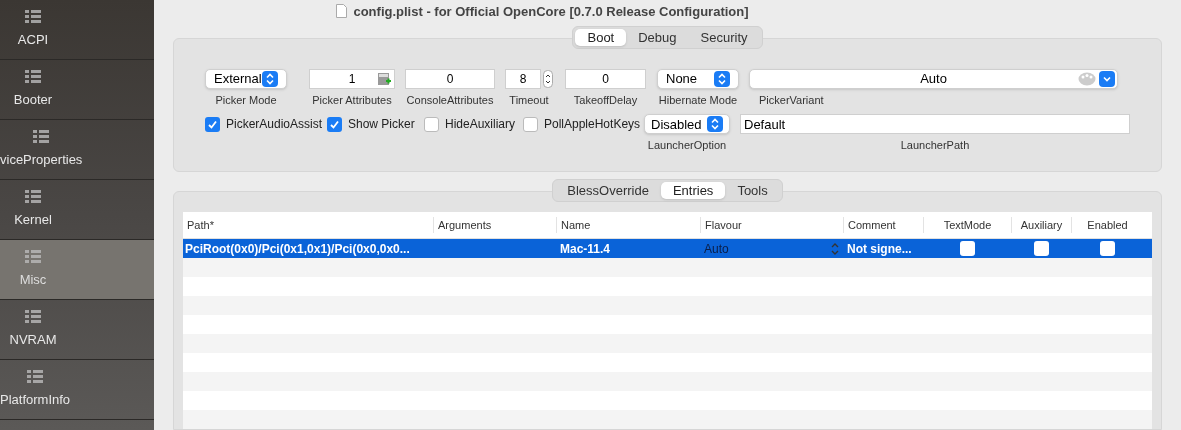 The height and width of the screenshot is (430, 1181). I want to click on palette-icon, so click(1087, 78).